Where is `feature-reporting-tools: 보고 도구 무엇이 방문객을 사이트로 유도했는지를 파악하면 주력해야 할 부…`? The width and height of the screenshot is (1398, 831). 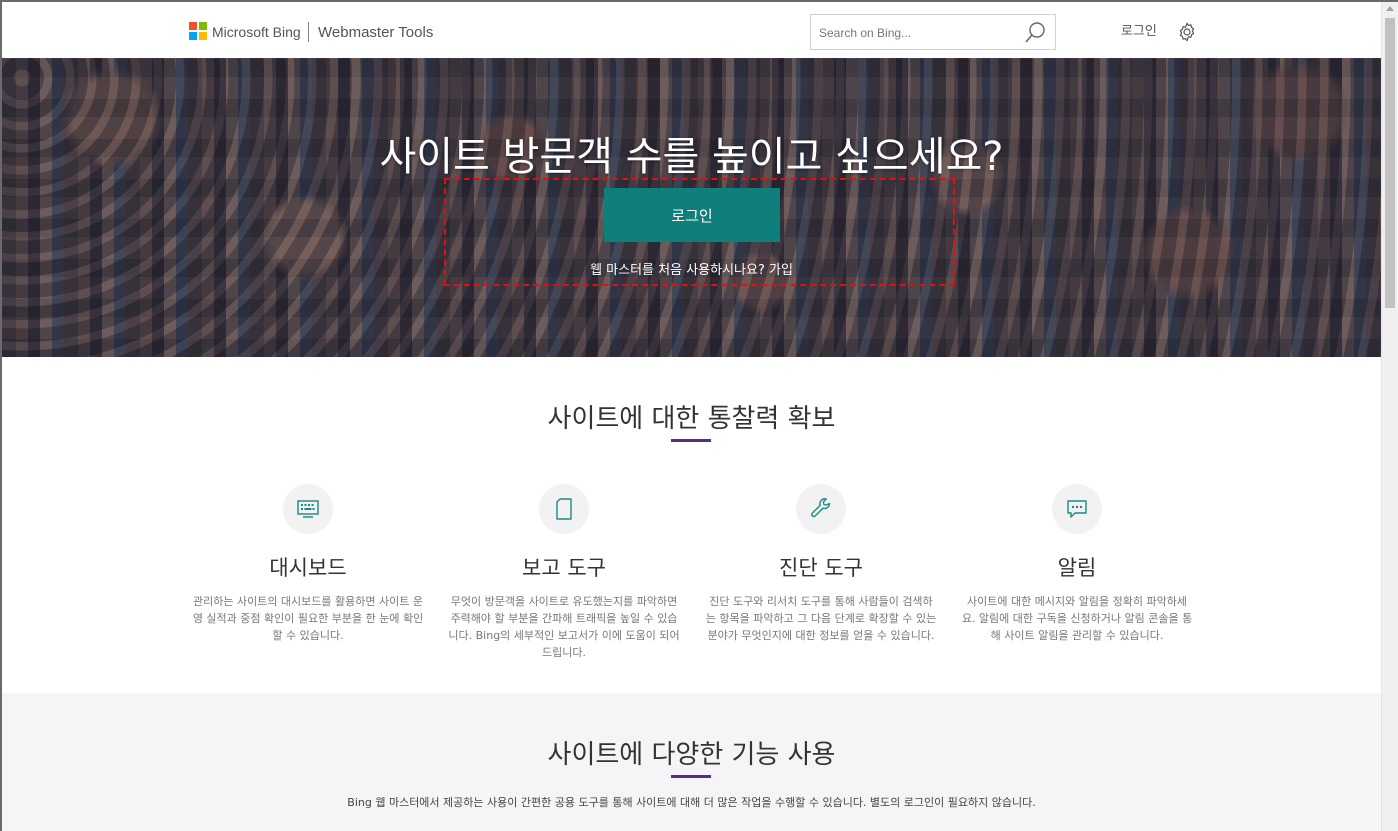
feature-reporting-tools: 보고 도구 무엇이 방문객을 사이트로 유도했는지를 파악하면 주력해야 할 부… is located at coordinates (564, 572).